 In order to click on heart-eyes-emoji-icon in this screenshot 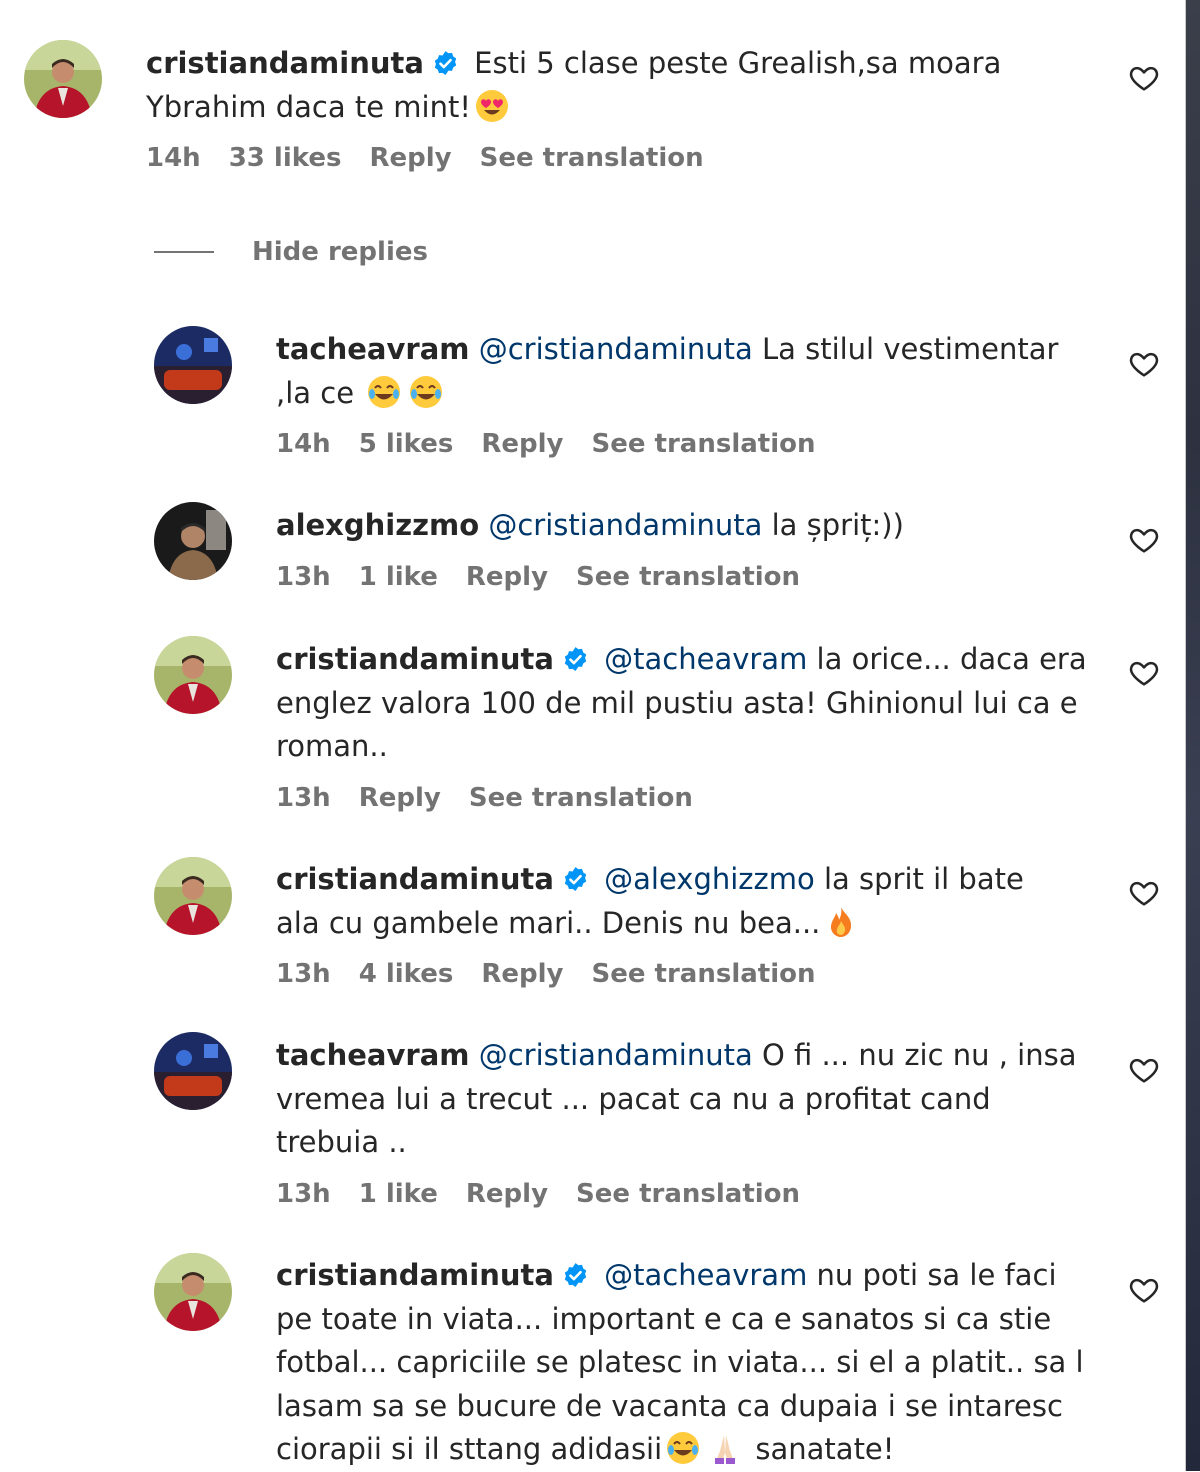, I will do `click(492, 106)`.